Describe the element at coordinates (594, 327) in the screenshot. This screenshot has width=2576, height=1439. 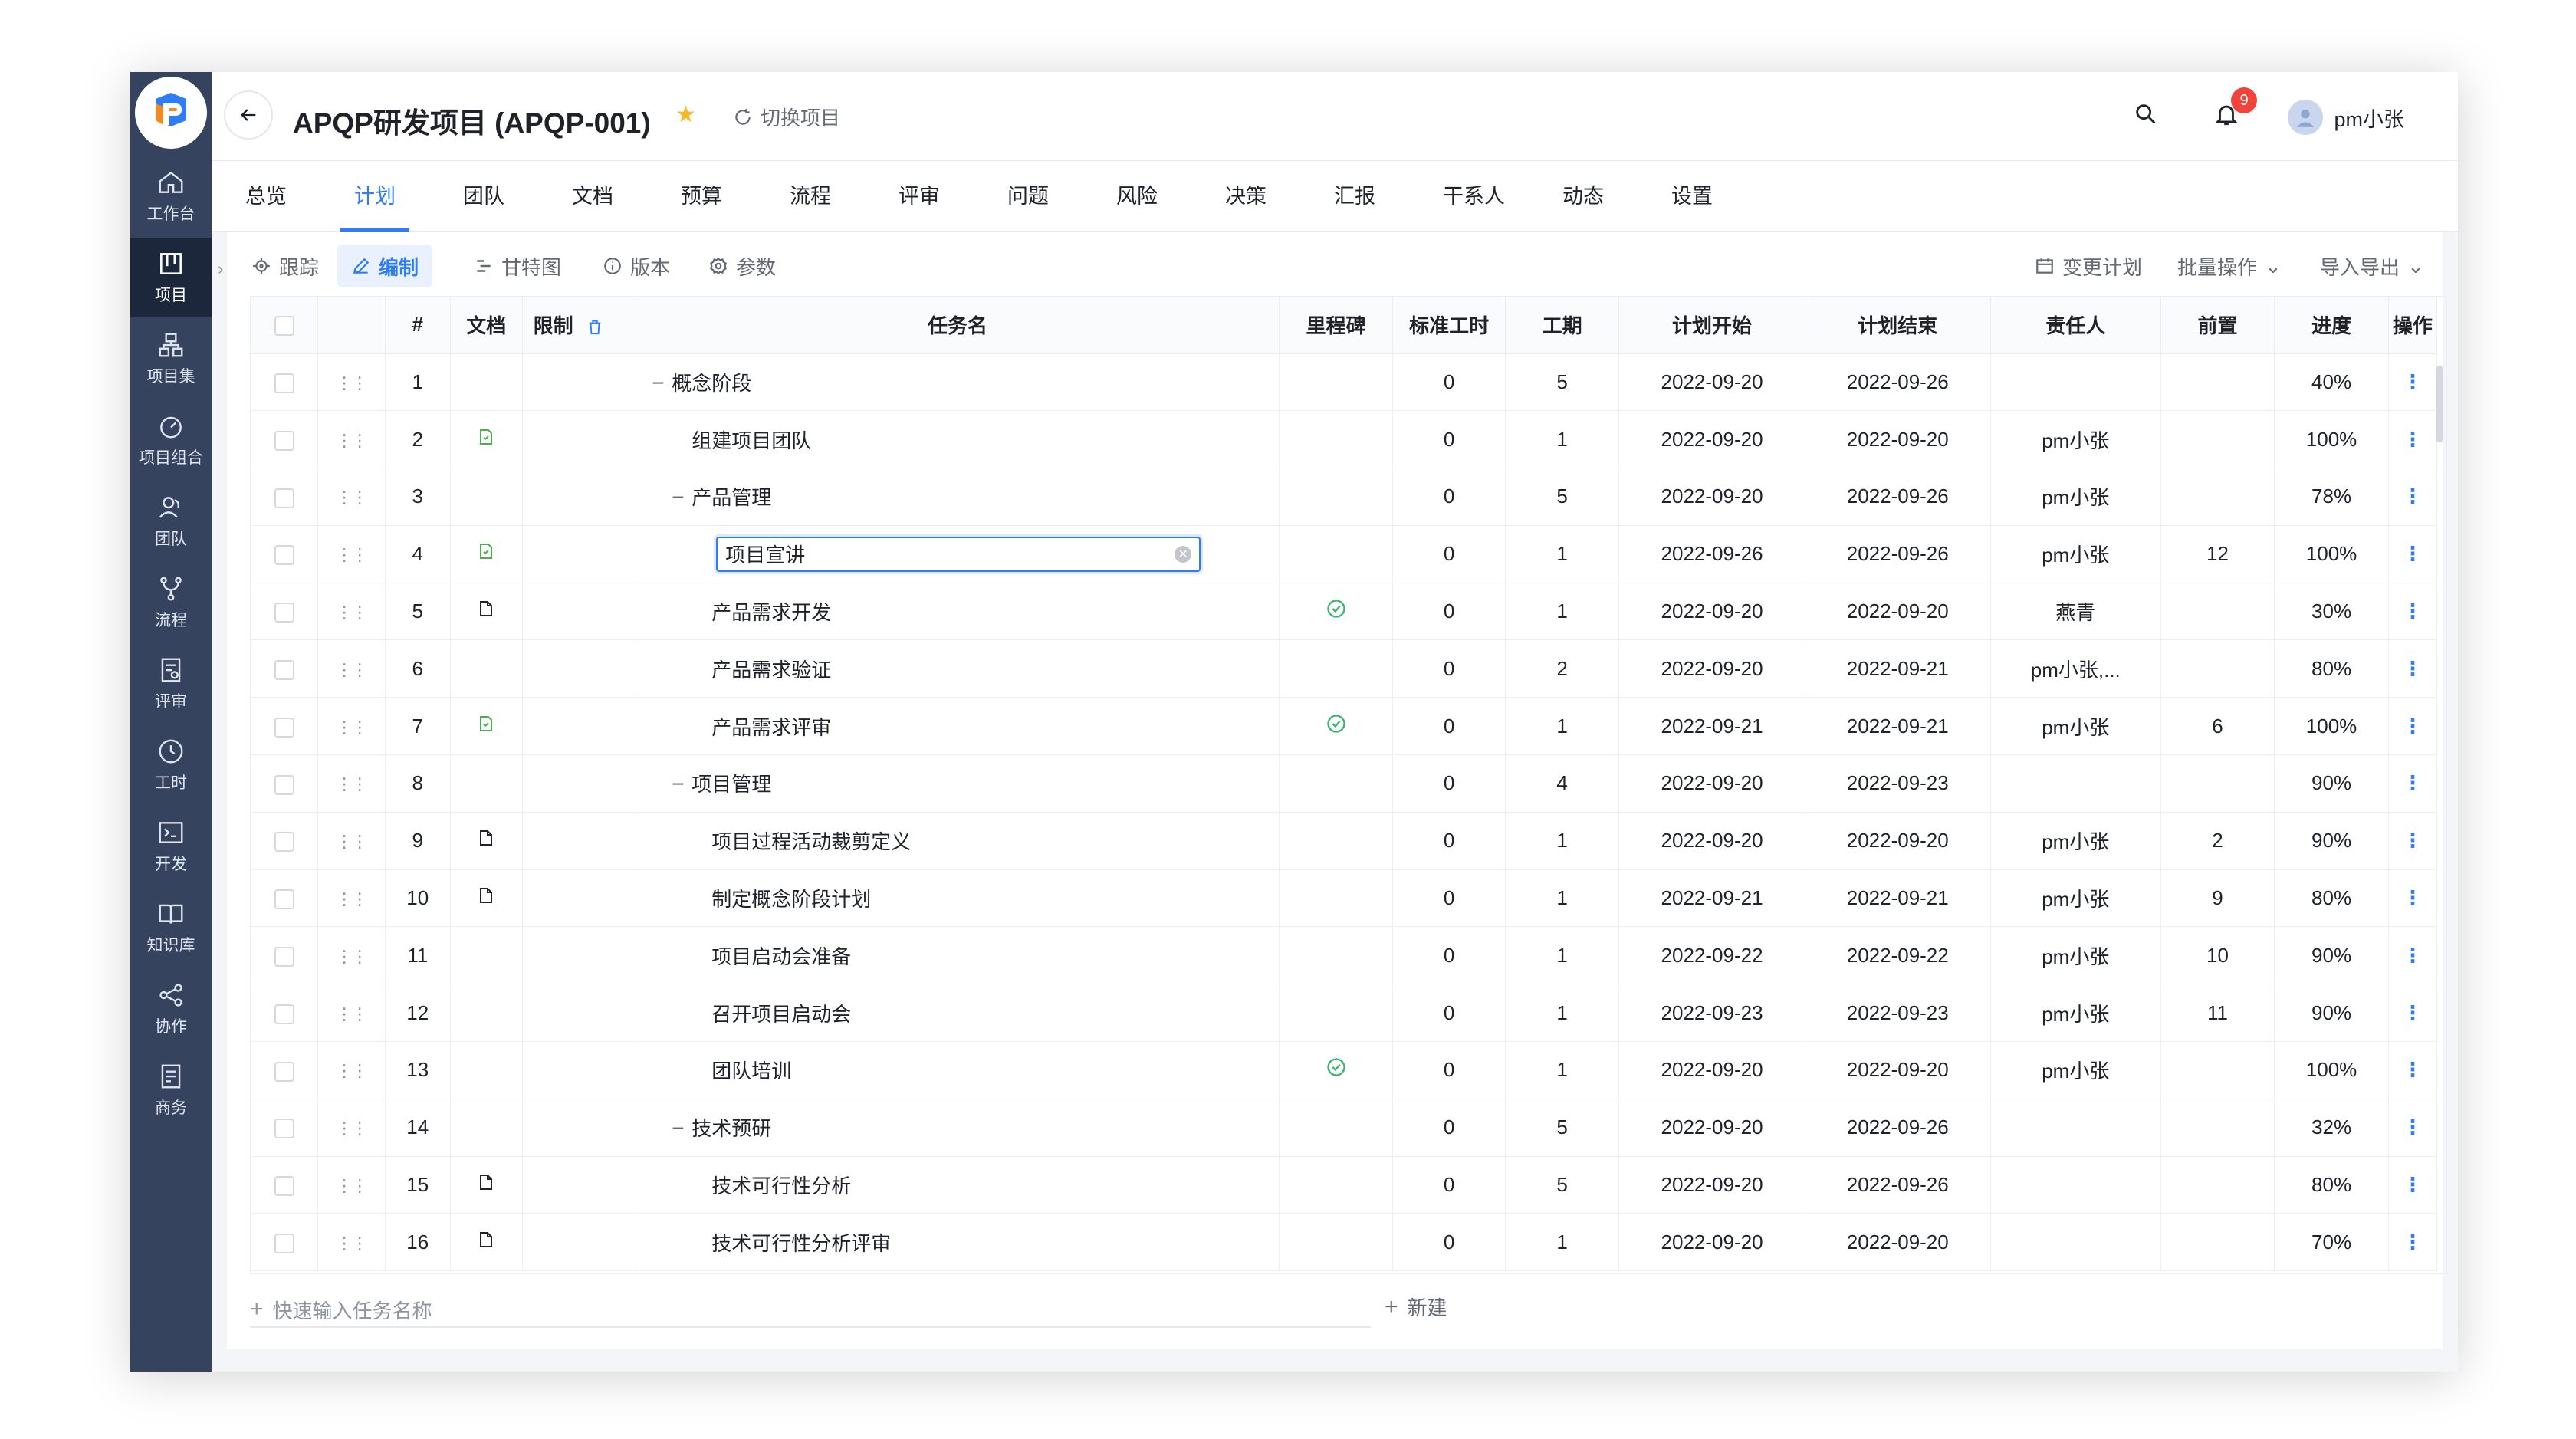
I see `trash-icon` at that location.